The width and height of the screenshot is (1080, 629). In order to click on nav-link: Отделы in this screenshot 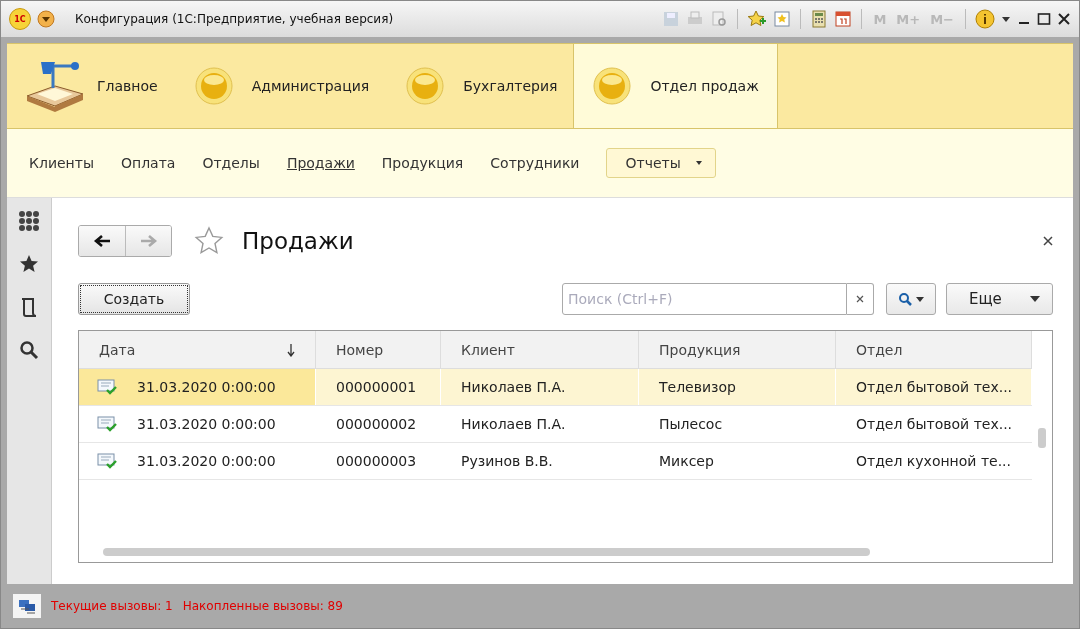, I will do `click(231, 163)`.